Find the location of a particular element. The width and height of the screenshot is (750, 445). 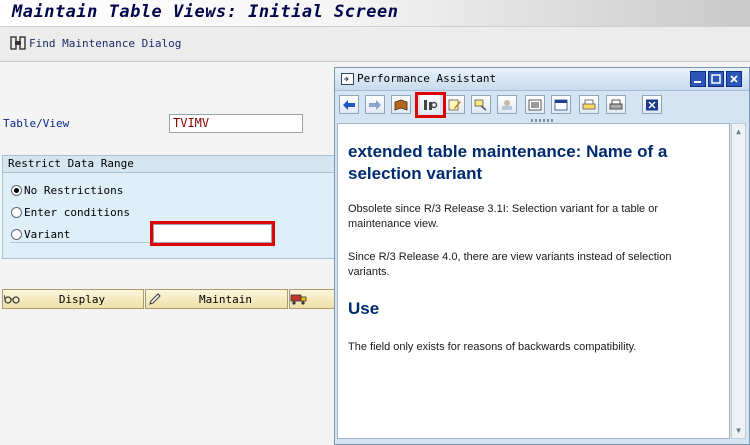

variant-input-highlight is located at coordinates (212, 233).